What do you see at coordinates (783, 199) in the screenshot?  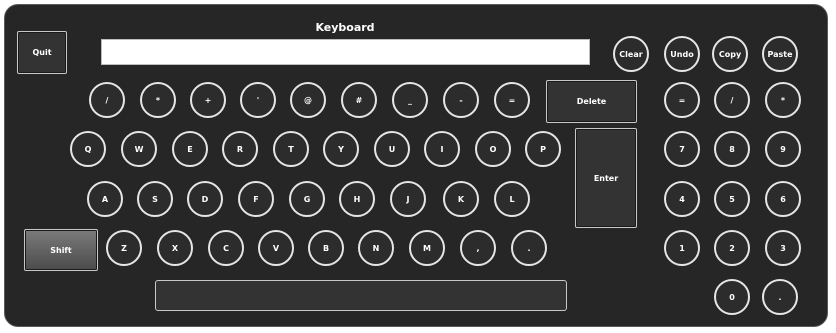 I see `numpad-6: 6` at bounding box center [783, 199].